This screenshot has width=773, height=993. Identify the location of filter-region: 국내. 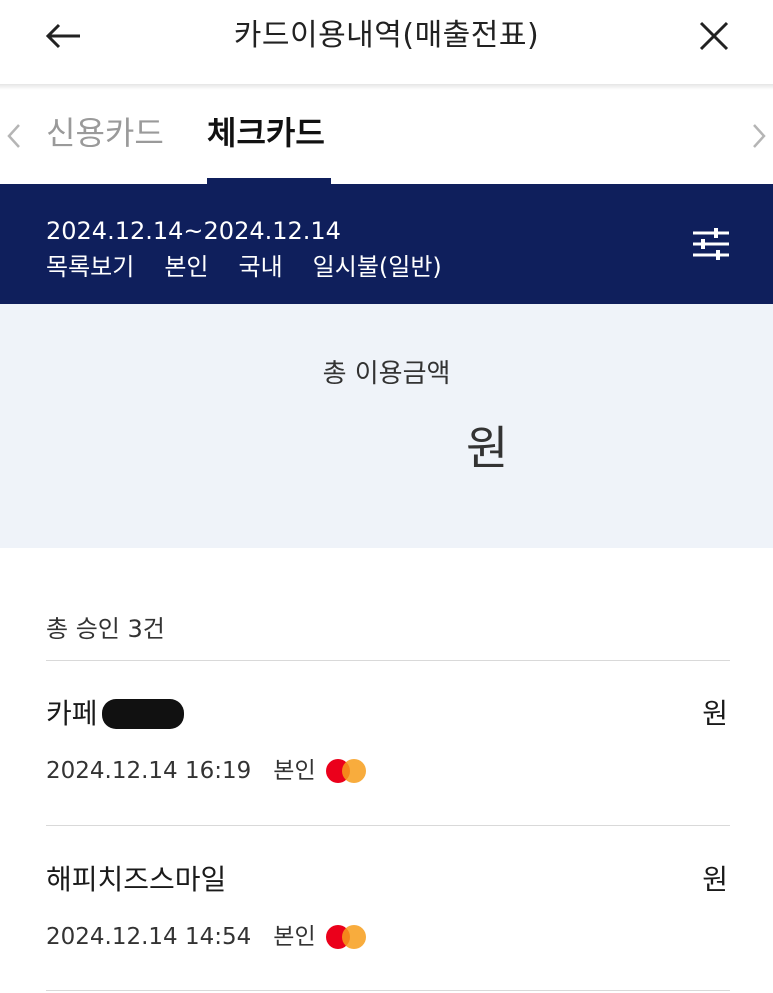
(260, 267).